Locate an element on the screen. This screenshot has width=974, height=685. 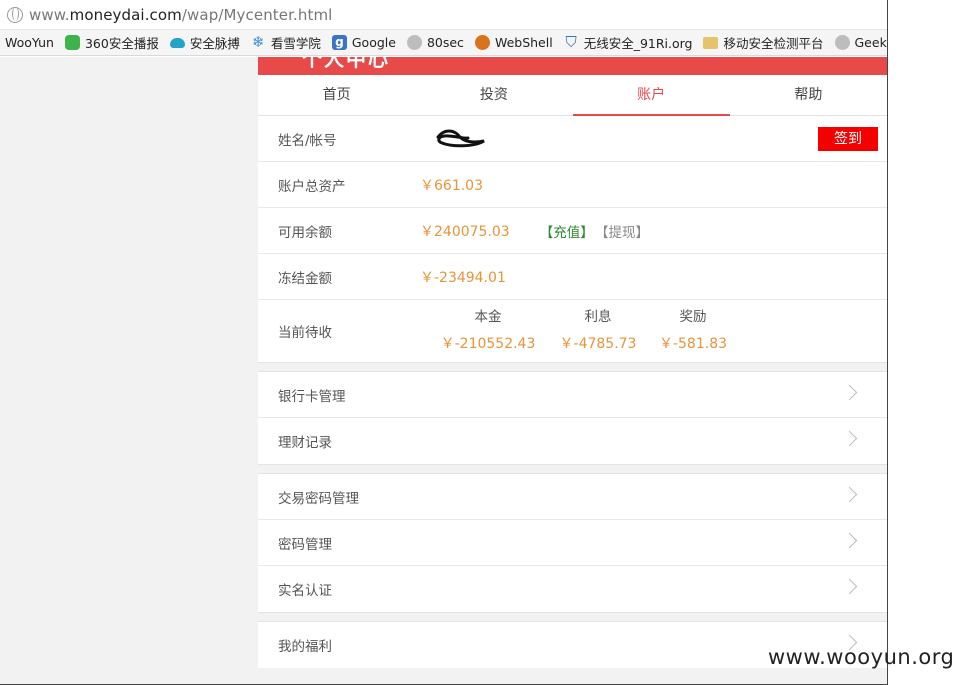
menu-item-password: 密码管理 is located at coordinates (572, 543).